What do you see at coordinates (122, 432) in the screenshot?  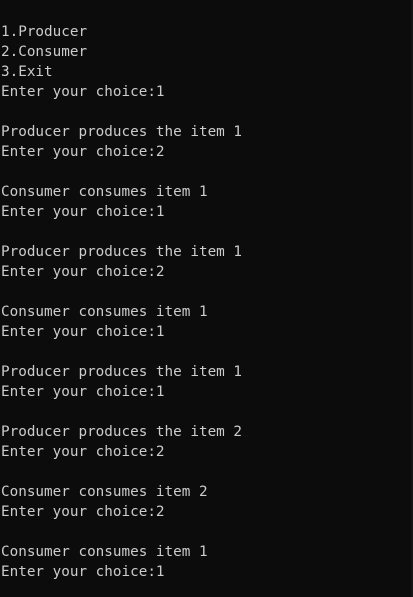 I see `console-line: Producer produces the item 2` at bounding box center [122, 432].